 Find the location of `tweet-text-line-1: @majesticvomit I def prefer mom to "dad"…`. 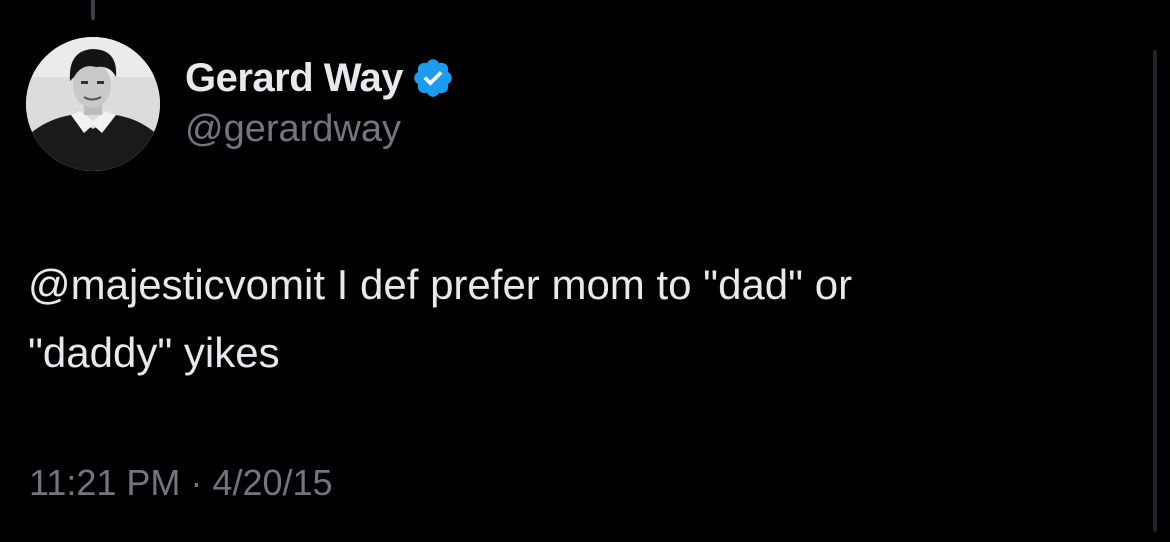

tweet-text-line-1: @majesticvomit I def prefer mom to "dad"… is located at coordinates (440, 284).